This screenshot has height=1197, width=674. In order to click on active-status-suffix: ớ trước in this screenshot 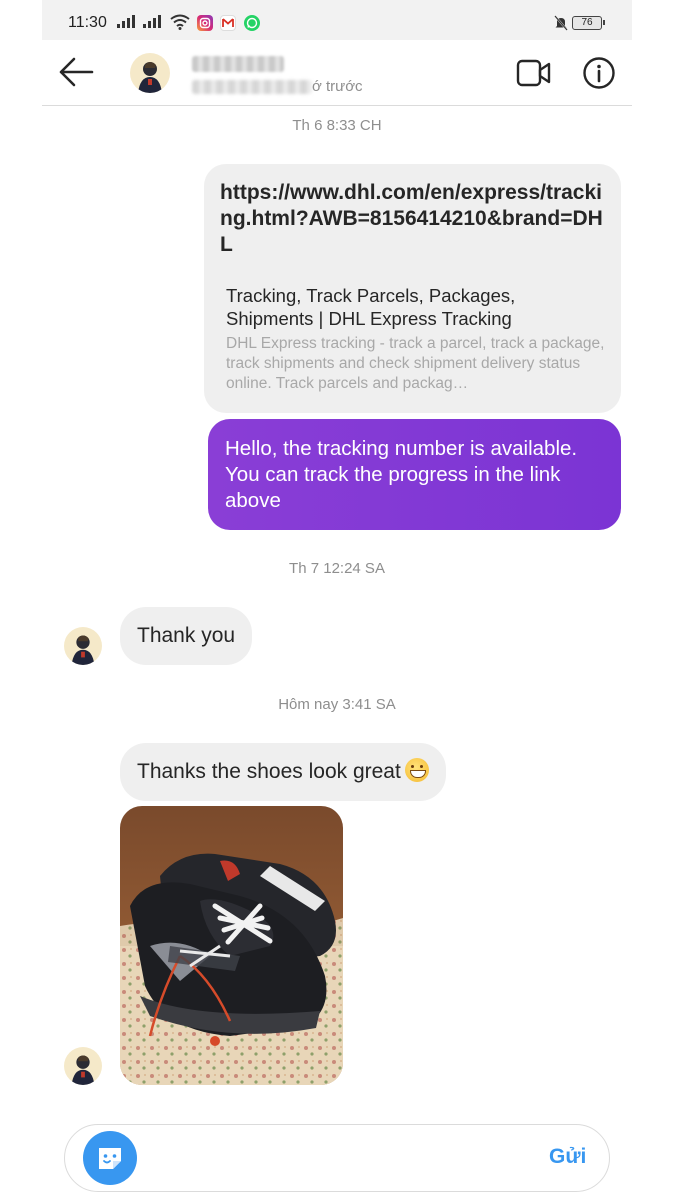, I will do `click(337, 86)`.